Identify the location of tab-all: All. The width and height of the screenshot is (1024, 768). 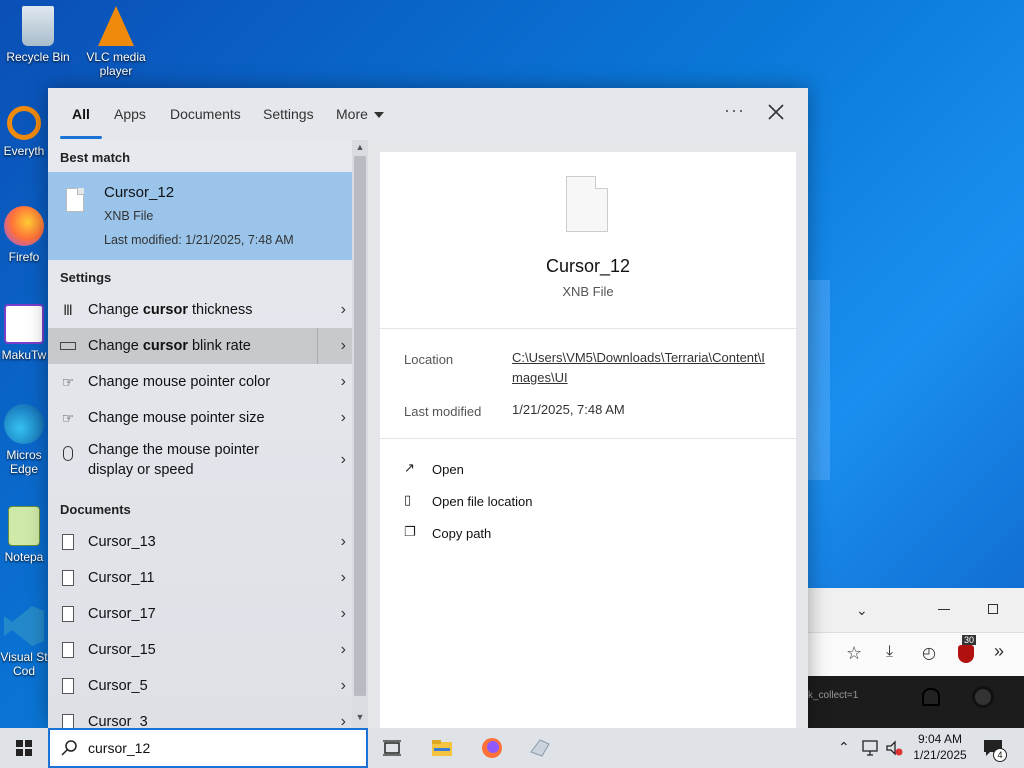
(81, 114).